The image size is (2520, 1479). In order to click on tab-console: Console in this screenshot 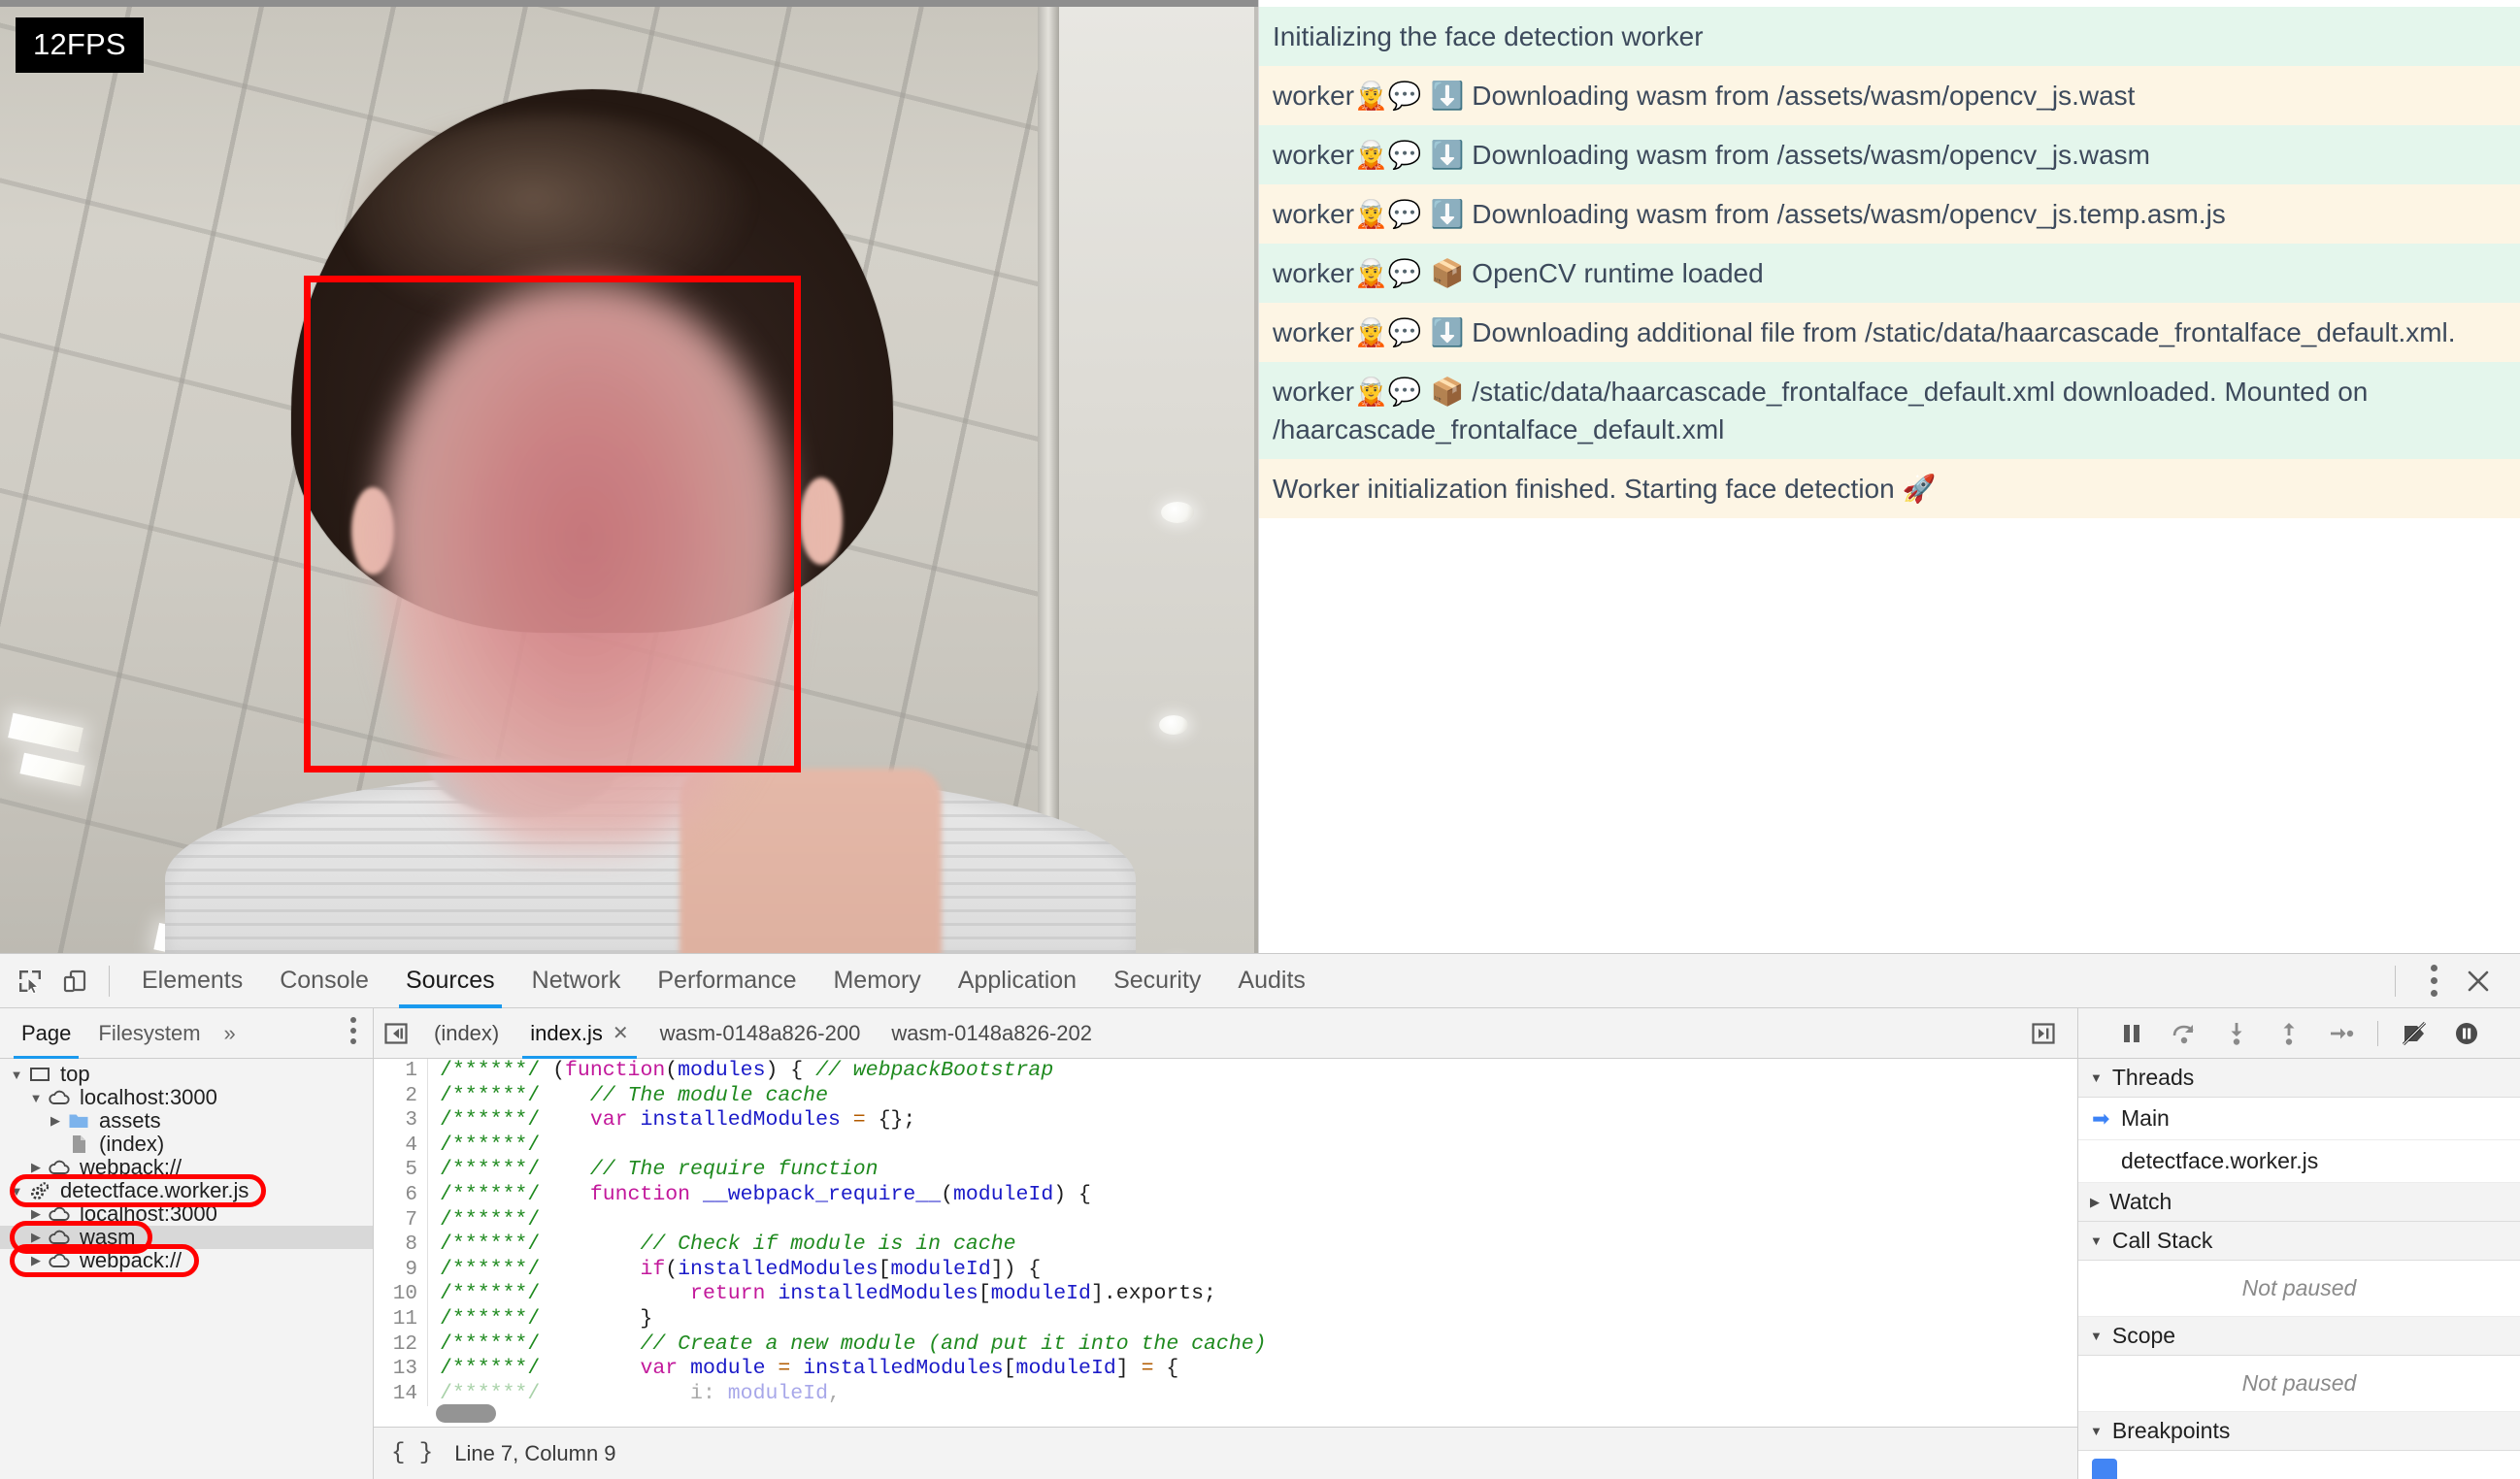, I will do `click(324, 981)`.